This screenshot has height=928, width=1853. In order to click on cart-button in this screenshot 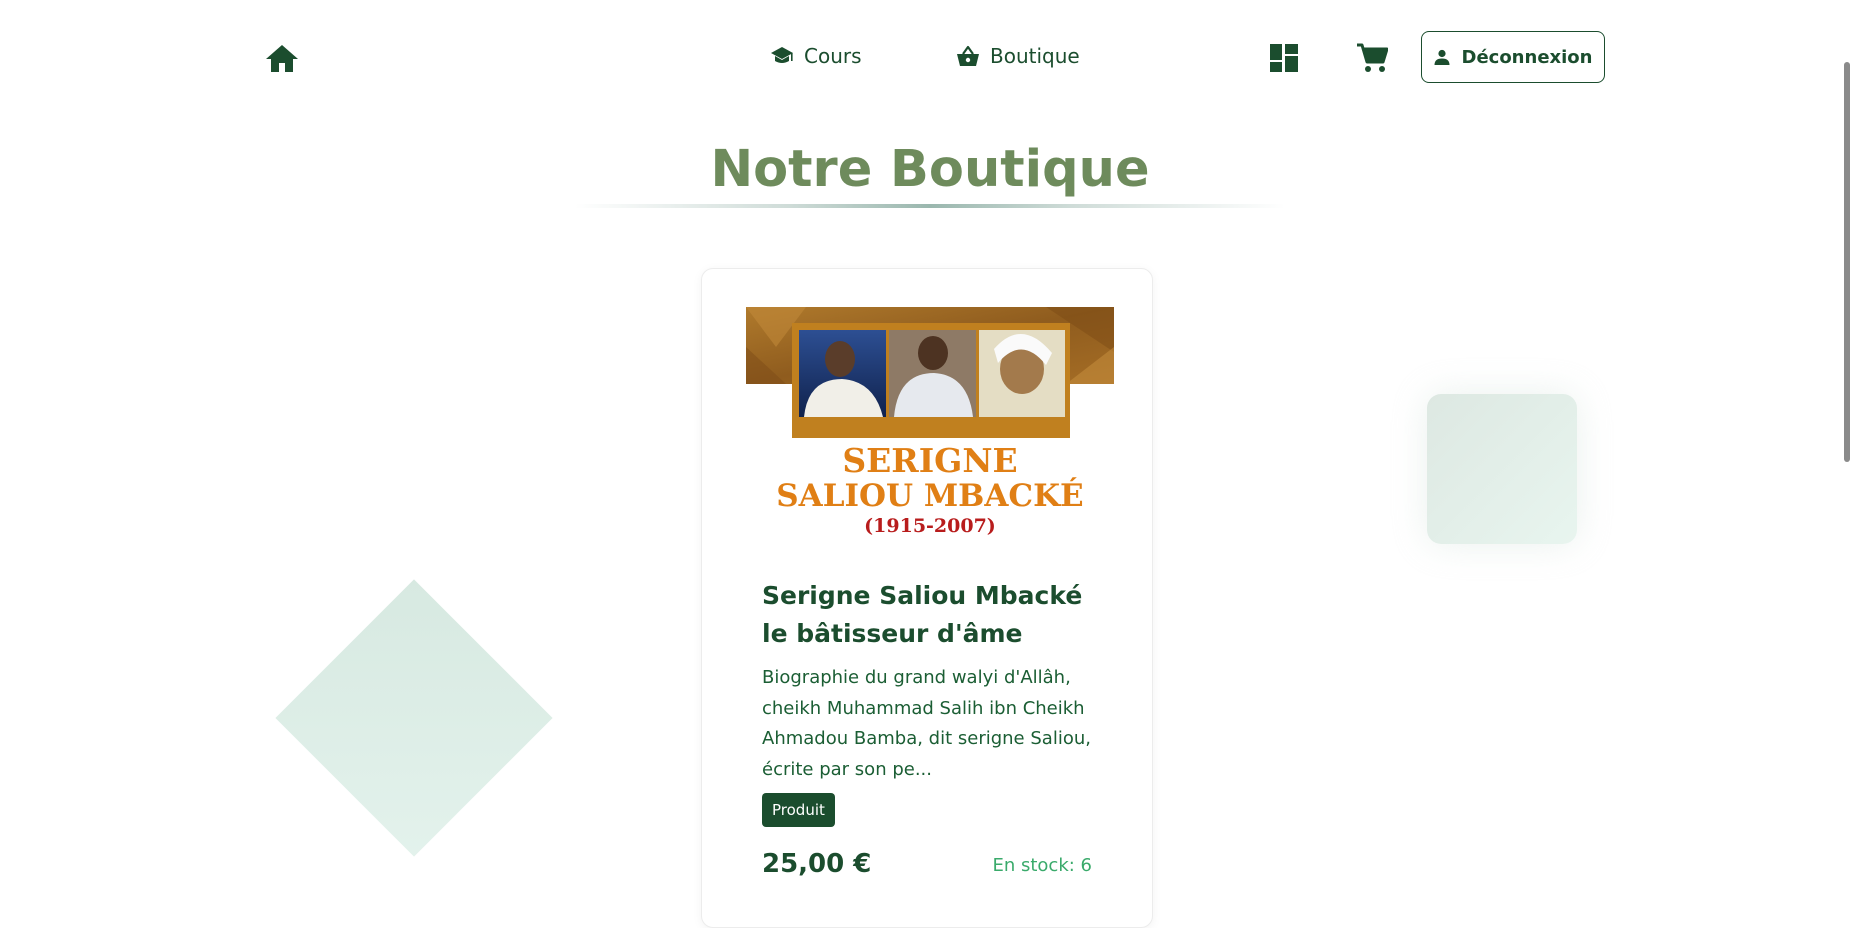, I will do `click(1372, 58)`.